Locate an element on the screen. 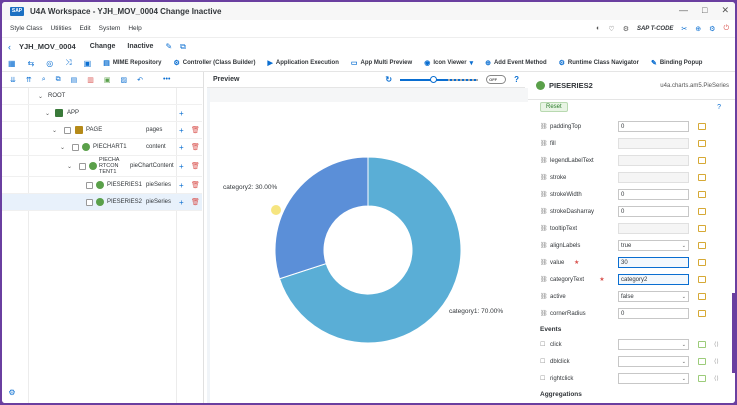 The image size is (737, 405). power-icon: ⏻ is located at coordinates (726, 29).